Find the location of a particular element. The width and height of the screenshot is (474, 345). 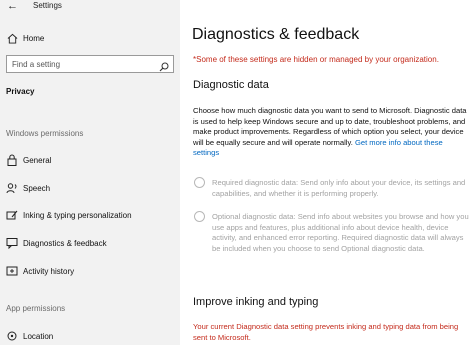

sidebar-item-activity-history: Activity history is located at coordinates (90, 271).